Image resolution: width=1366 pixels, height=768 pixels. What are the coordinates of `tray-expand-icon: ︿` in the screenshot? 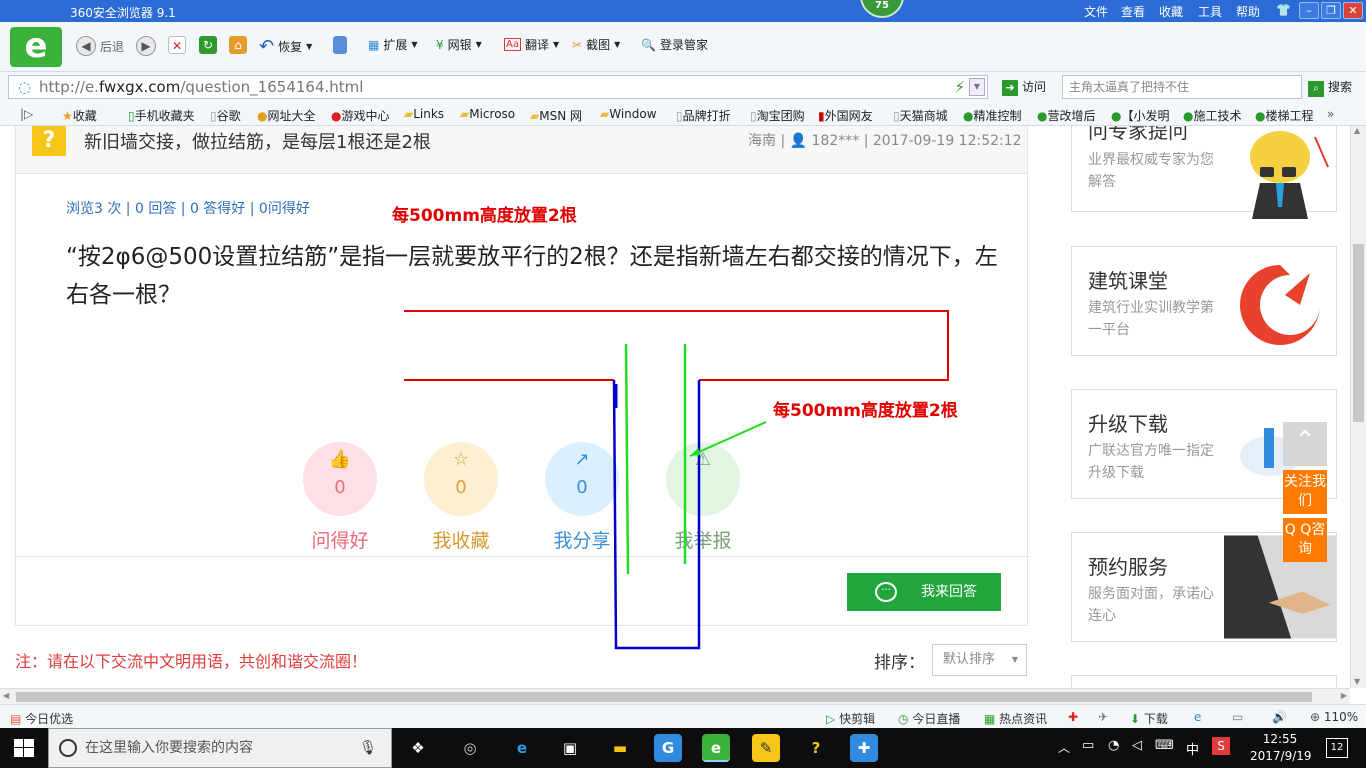 It's located at (1064, 747).